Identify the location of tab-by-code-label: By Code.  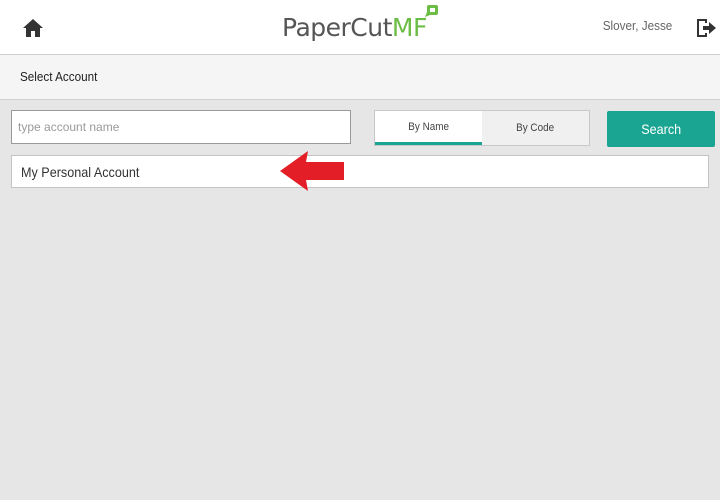
(535, 128).